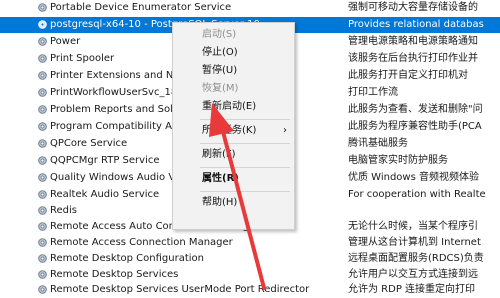 The height and width of the screenshot is (298, 500). What do you see at coordinates (413, 7) in the screenshot?
I see `service-description: 强制可移动大容量存储设备的` at bounding box center [413, 7].